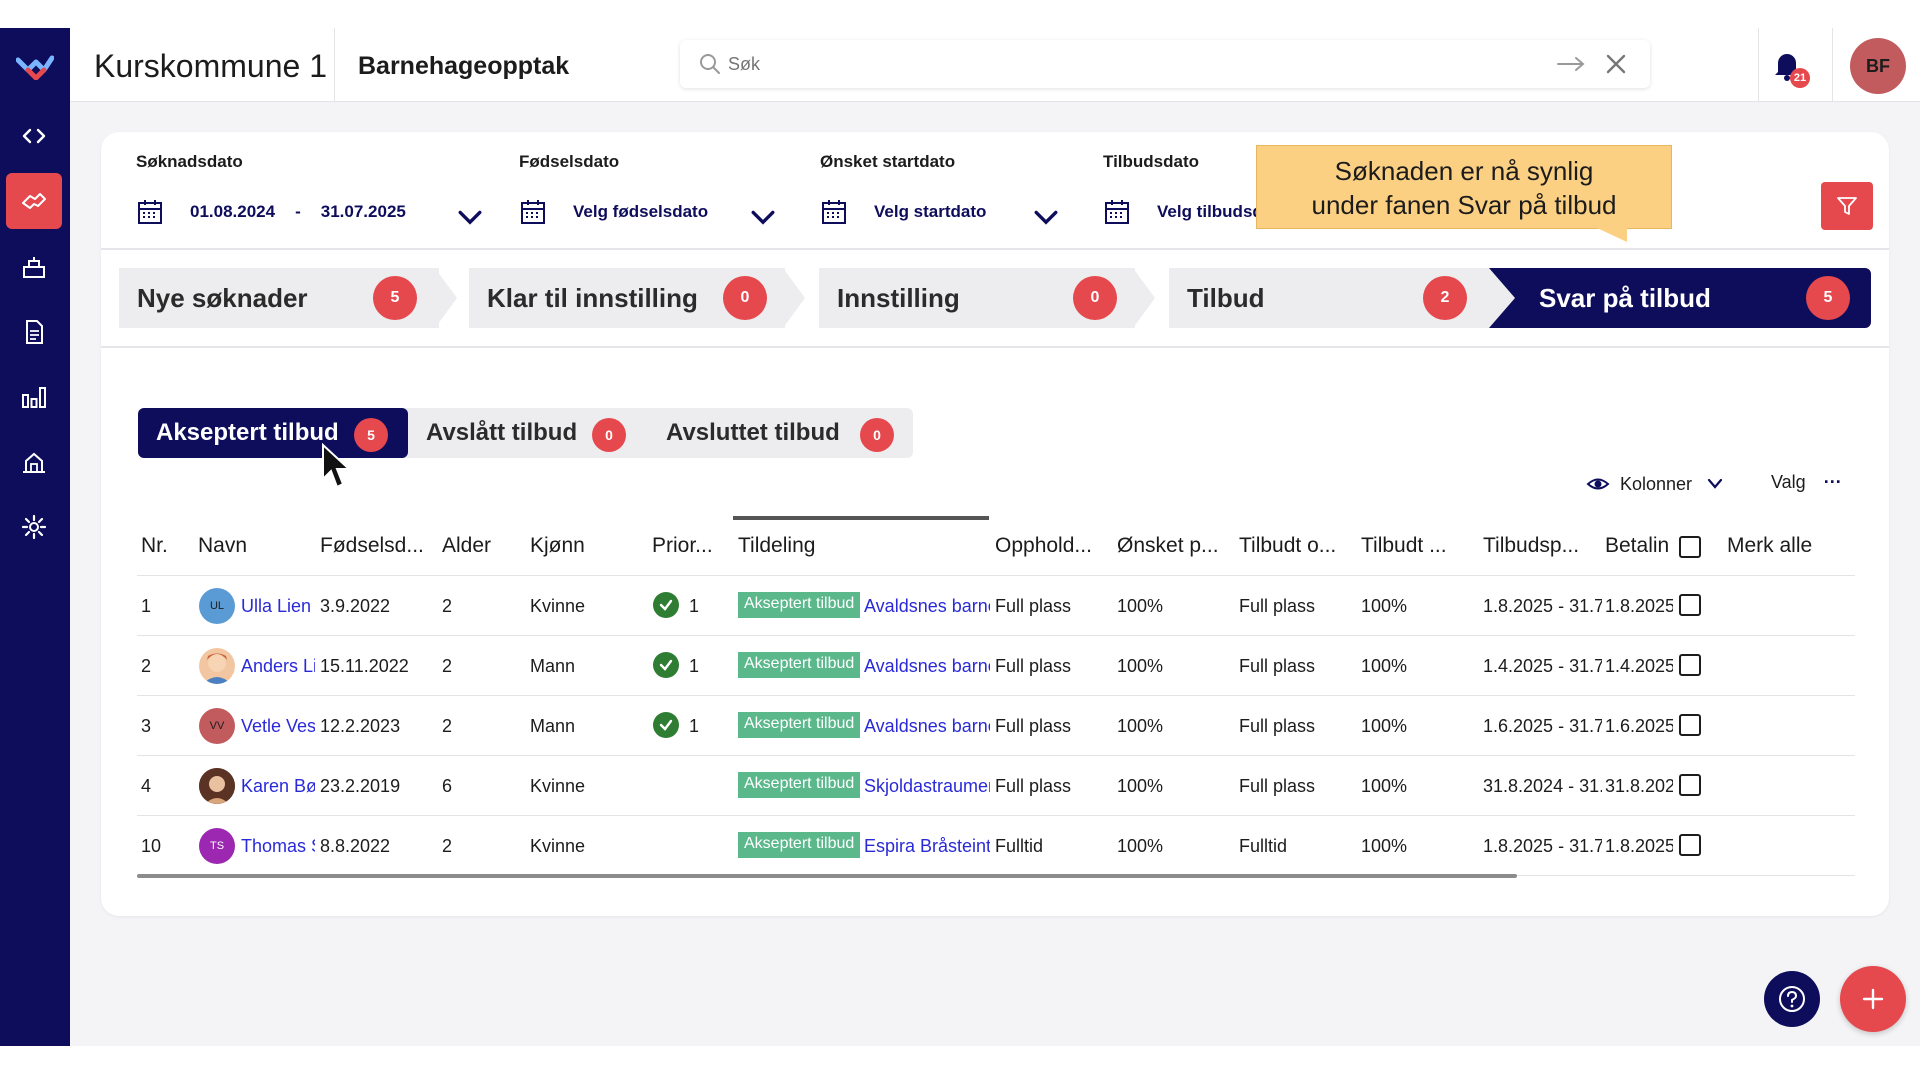  Describe the element at coordinates (1019, 846) in the screenshot. I see `cell-stay: Fulltid` at that location.